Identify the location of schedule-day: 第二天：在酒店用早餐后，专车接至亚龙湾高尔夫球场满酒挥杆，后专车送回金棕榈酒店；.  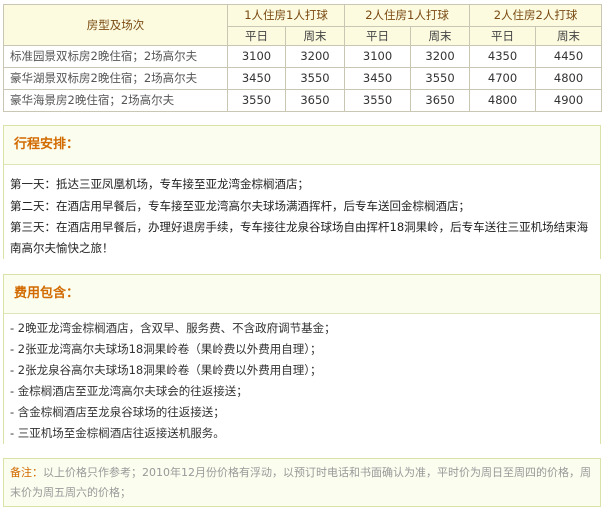
(240, 206).